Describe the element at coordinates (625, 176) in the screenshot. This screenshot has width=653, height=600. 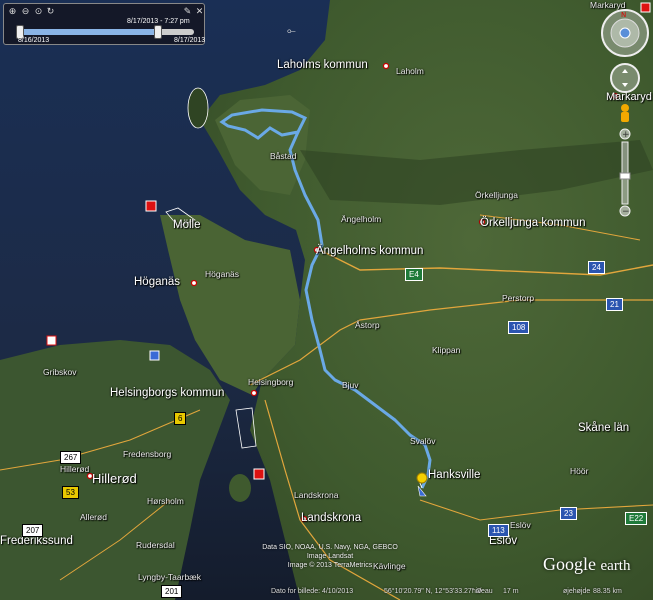
I see `zoom-handle` at that location.